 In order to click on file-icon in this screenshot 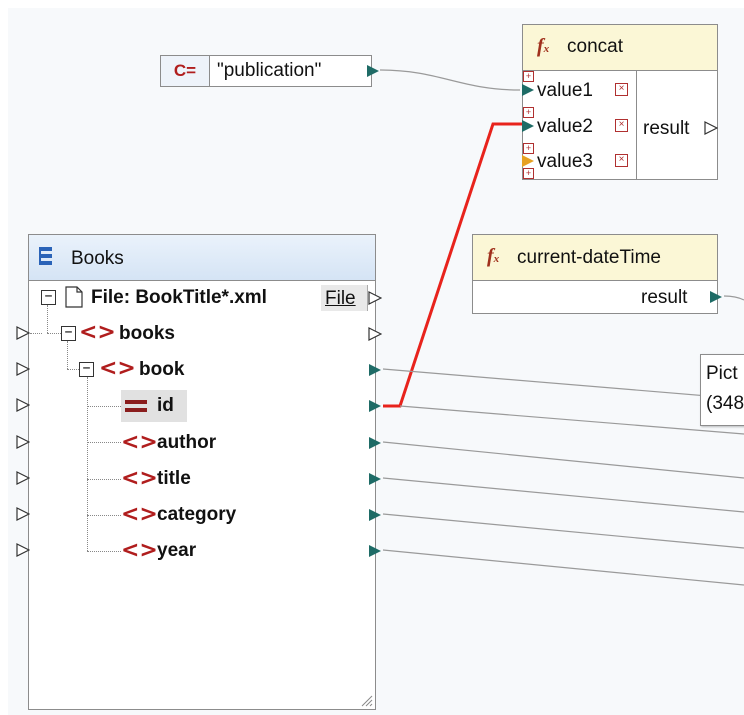, I will do `click(74, 297)`.